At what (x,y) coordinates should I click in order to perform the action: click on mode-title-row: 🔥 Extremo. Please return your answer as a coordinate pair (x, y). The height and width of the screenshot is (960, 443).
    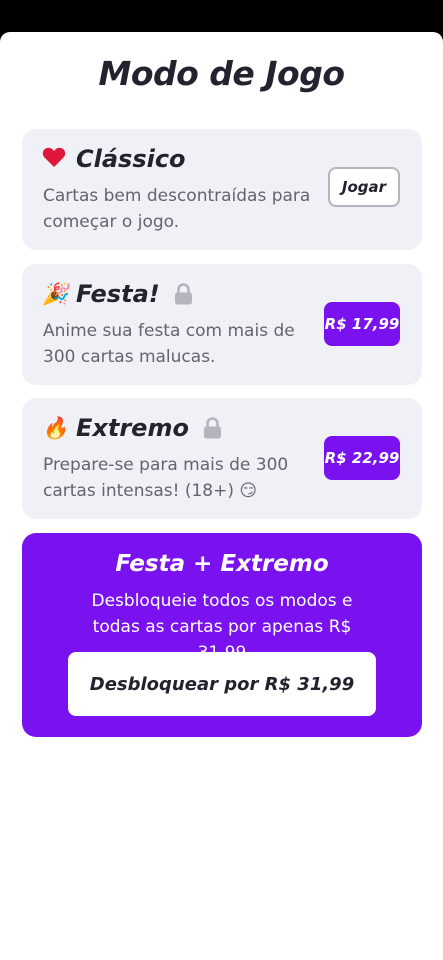
    Looking at the image, I should click on (132, 428).